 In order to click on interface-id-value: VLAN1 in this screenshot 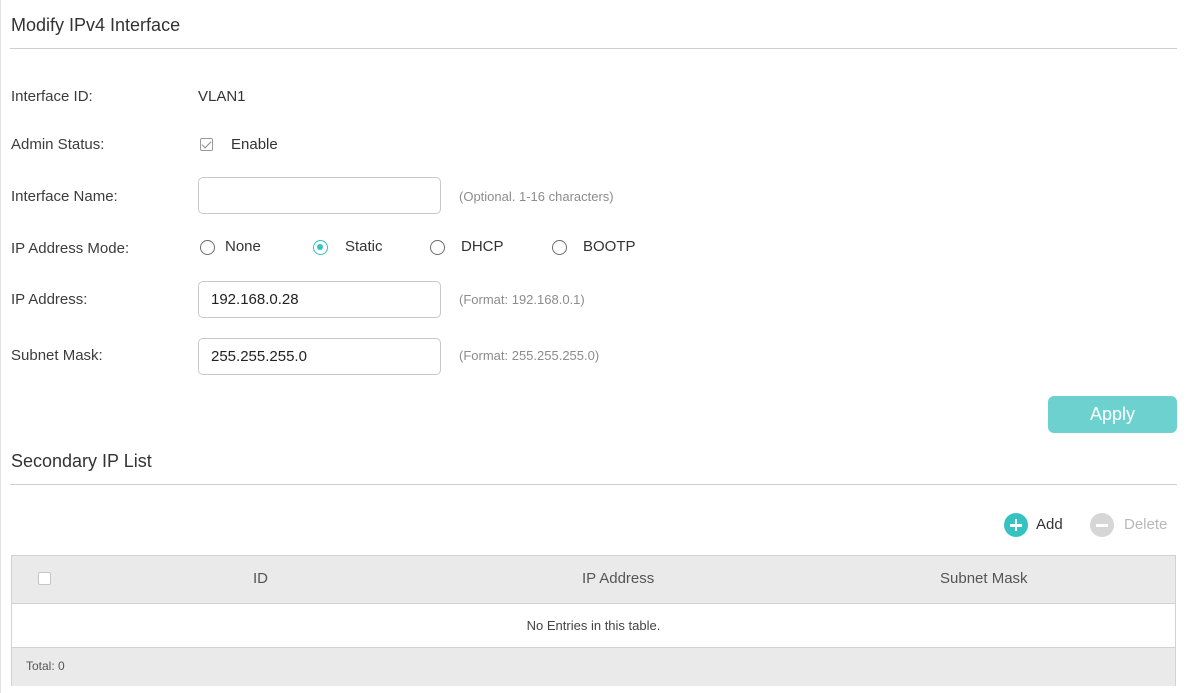, I will do `click(222, 96)`.